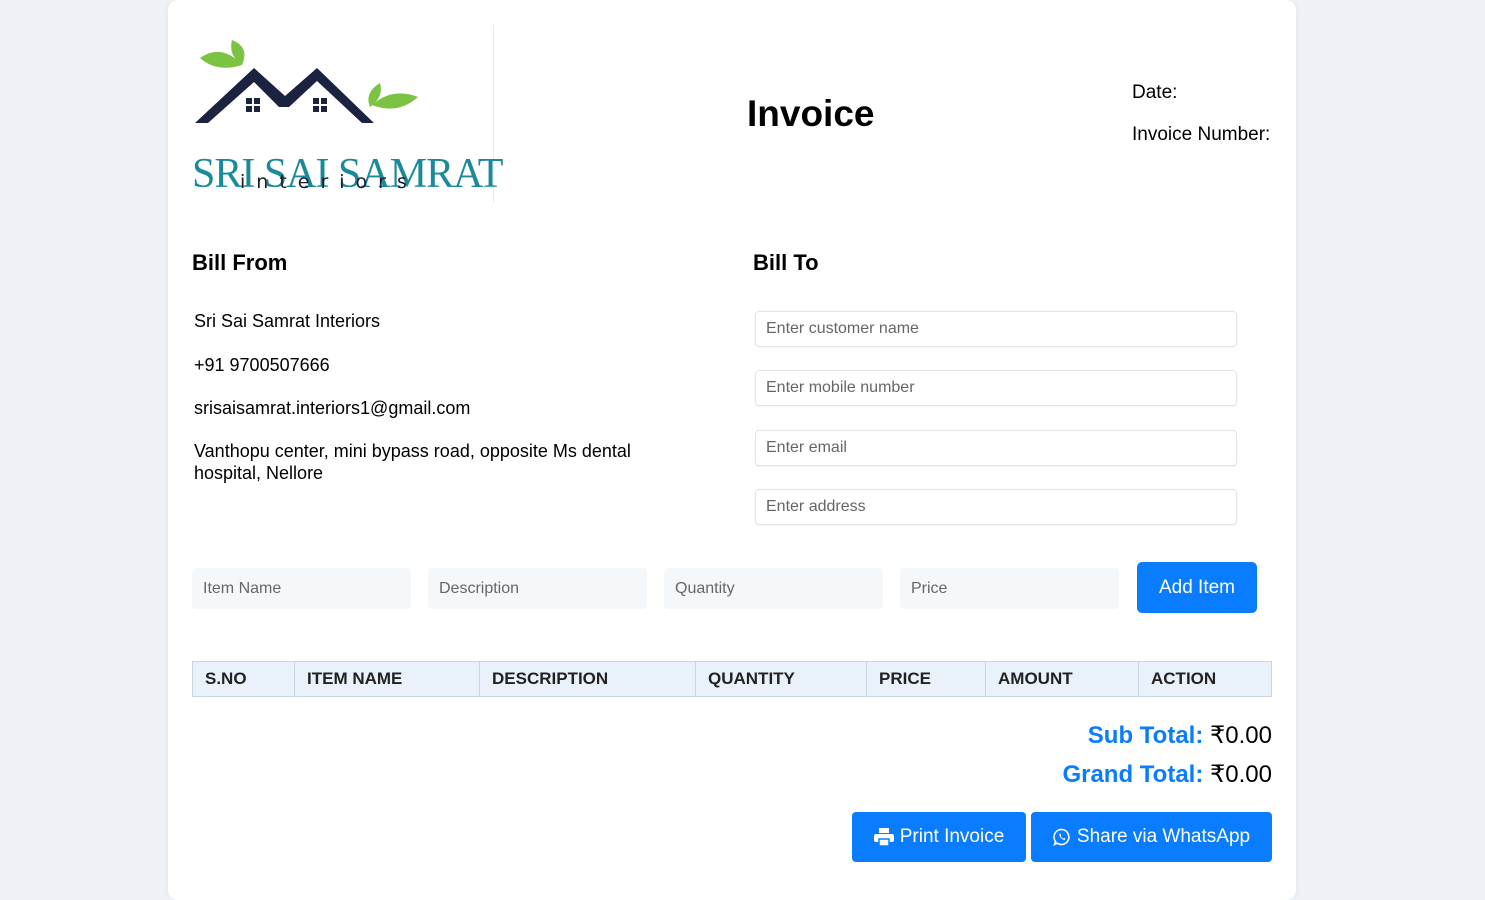 The height and width of the screenshot is (900, 1485). I want to click on subtotal-row: Sub Total: ₹0.00, so click(1180, 735).